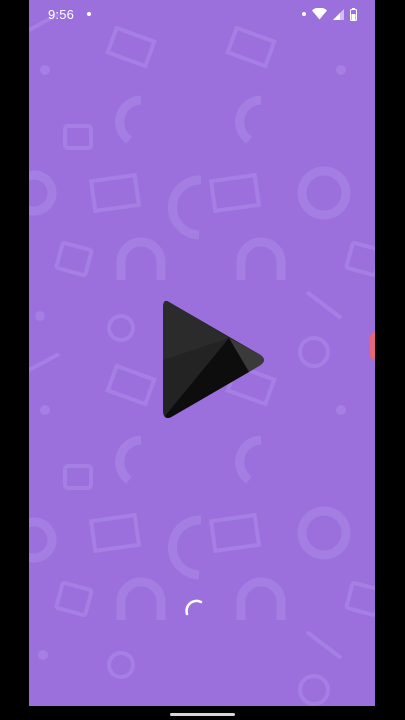  I want to click on status-icons, so click(329, 14).